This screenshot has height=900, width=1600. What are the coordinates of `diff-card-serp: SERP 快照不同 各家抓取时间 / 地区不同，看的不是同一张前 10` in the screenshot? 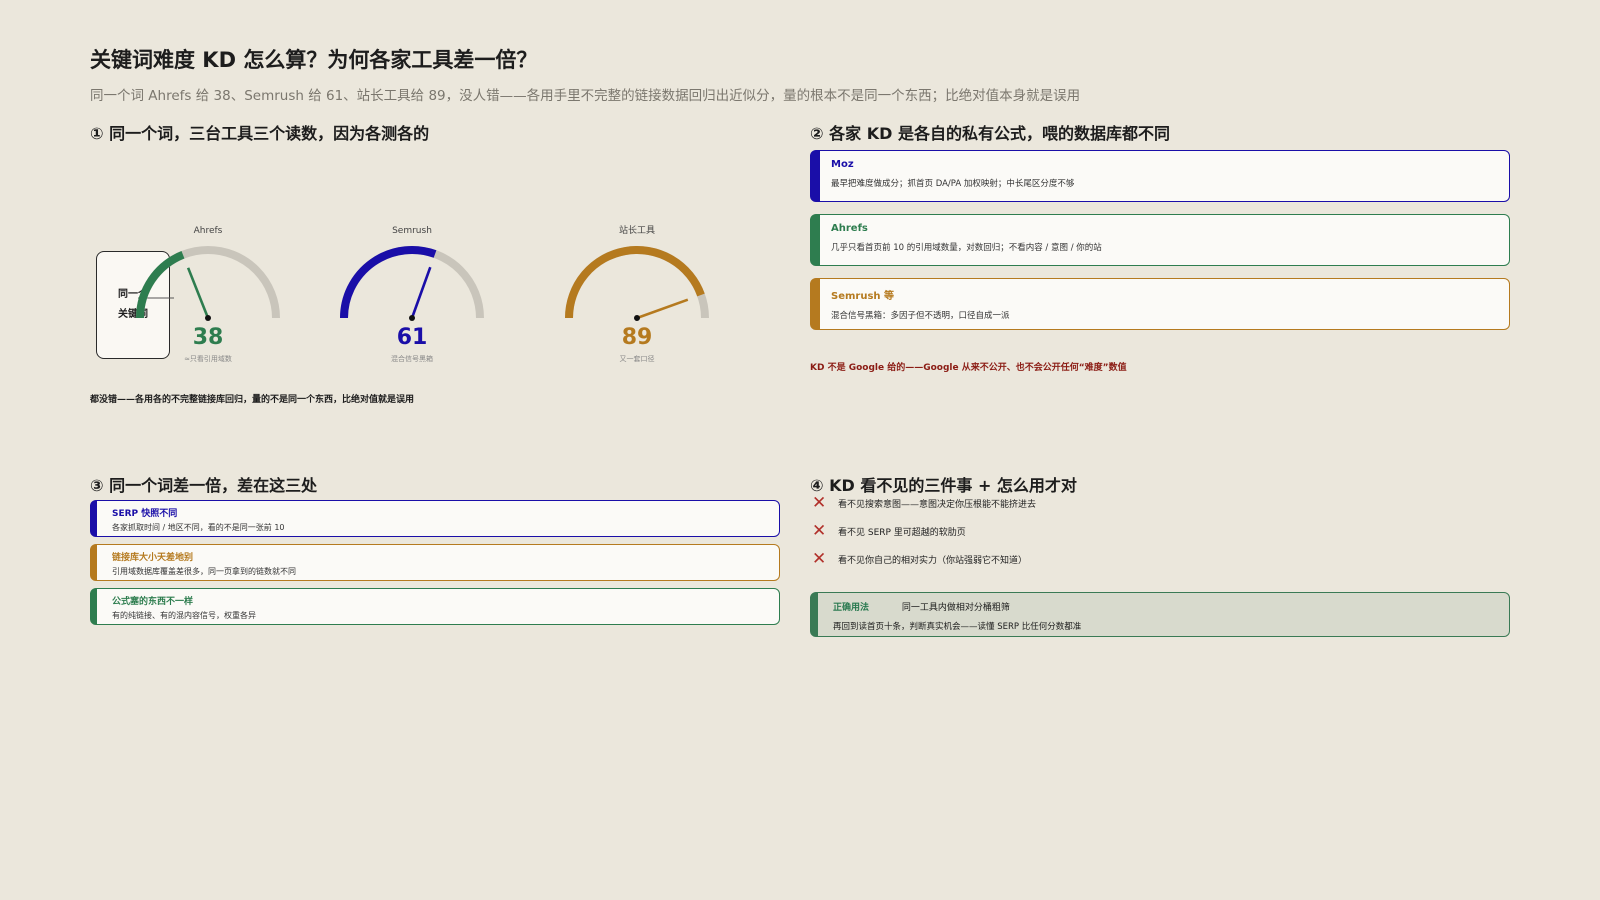 It's located at (435, 518).